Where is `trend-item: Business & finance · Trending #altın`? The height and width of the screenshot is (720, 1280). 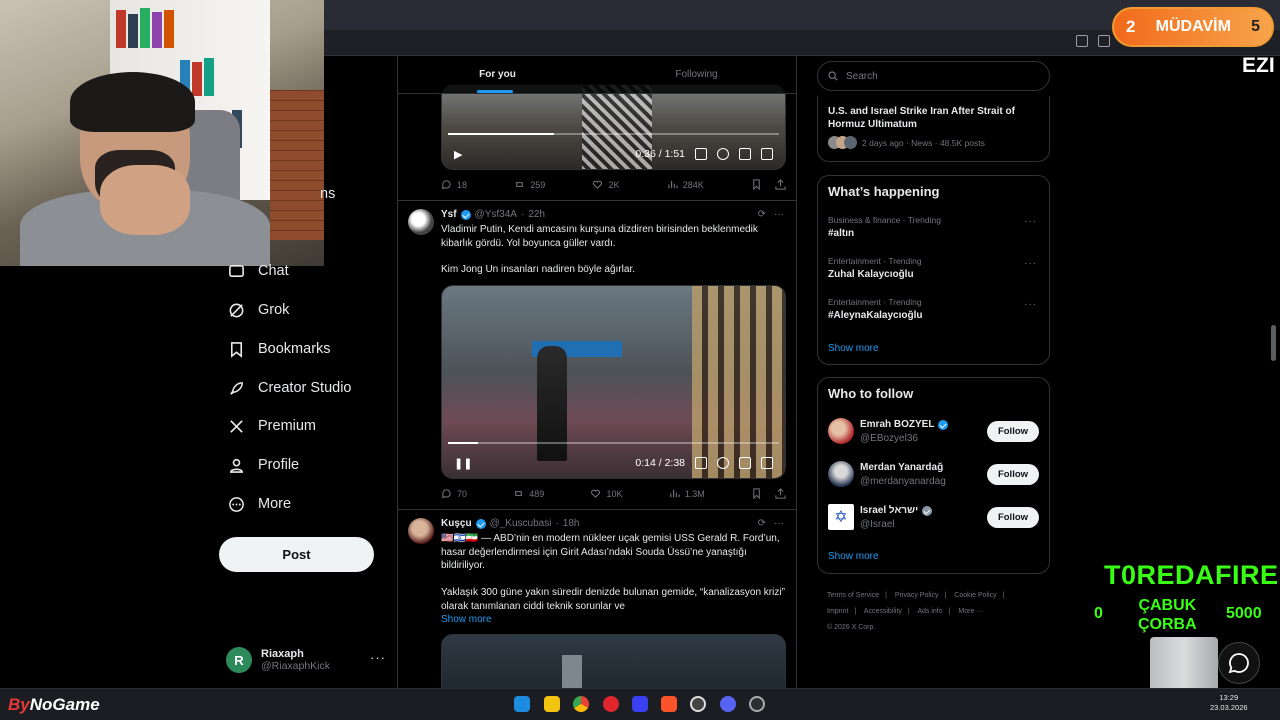
trend-item: Business & finance · Trending #altın is located at coordinates (884, 227).